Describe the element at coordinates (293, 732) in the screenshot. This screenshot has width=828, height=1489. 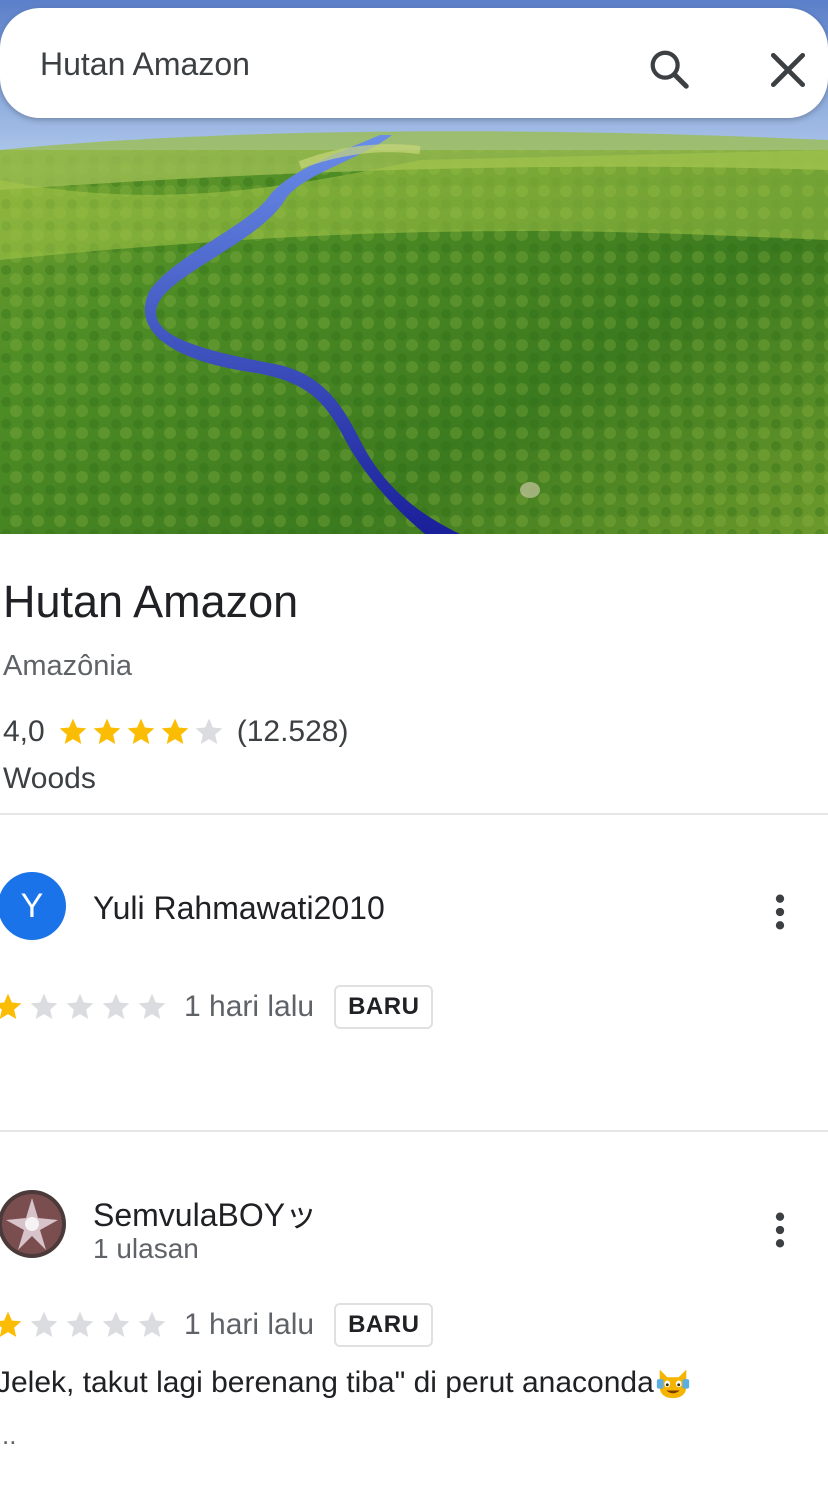
I see `review-count: (12.528)` at that location.